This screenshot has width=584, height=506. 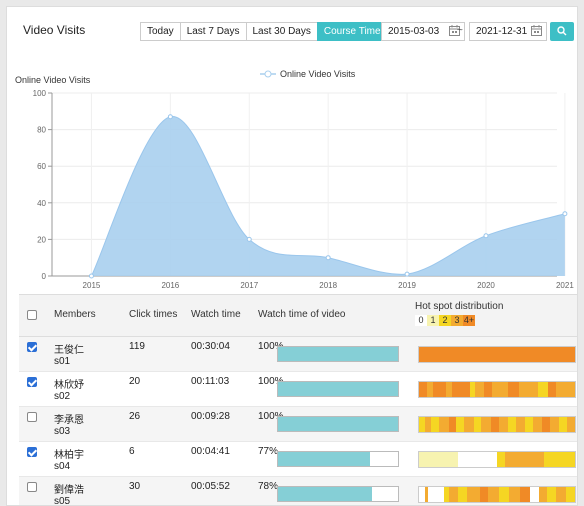 What do you see at coordinates (32, 315) in the screenshot?
I see `select-all-checkbox` at bounding box center [32, 315].